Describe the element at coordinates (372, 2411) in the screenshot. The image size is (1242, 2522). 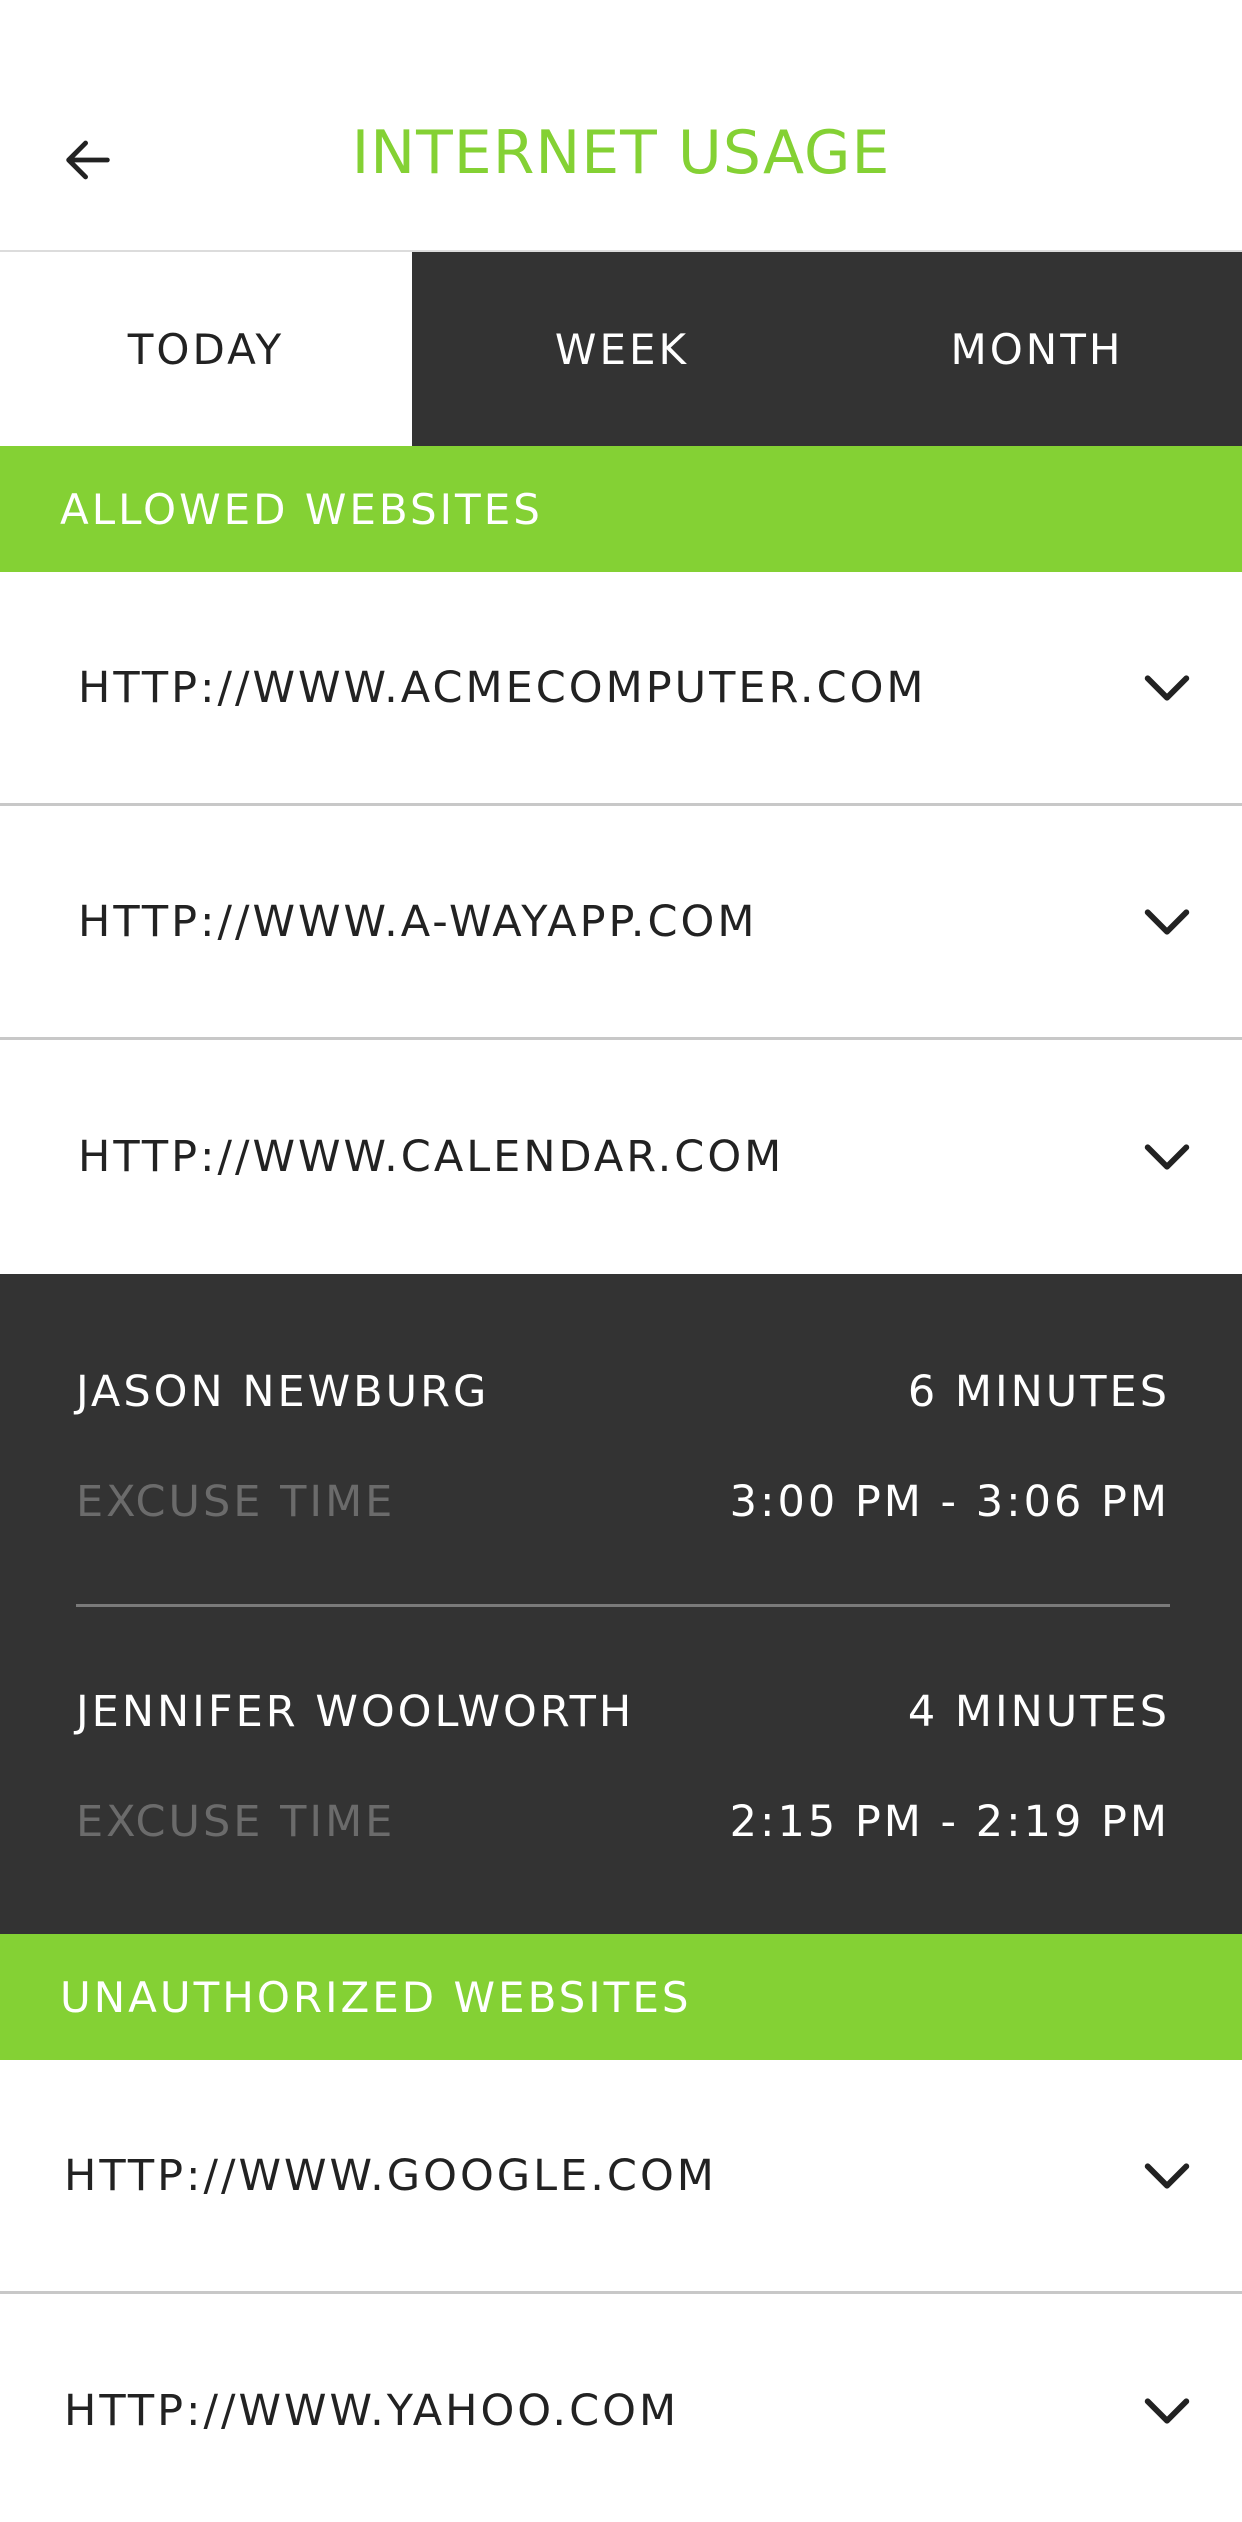
I see `site-url: HTTP://WWW.YAHOO.COM` at that location.